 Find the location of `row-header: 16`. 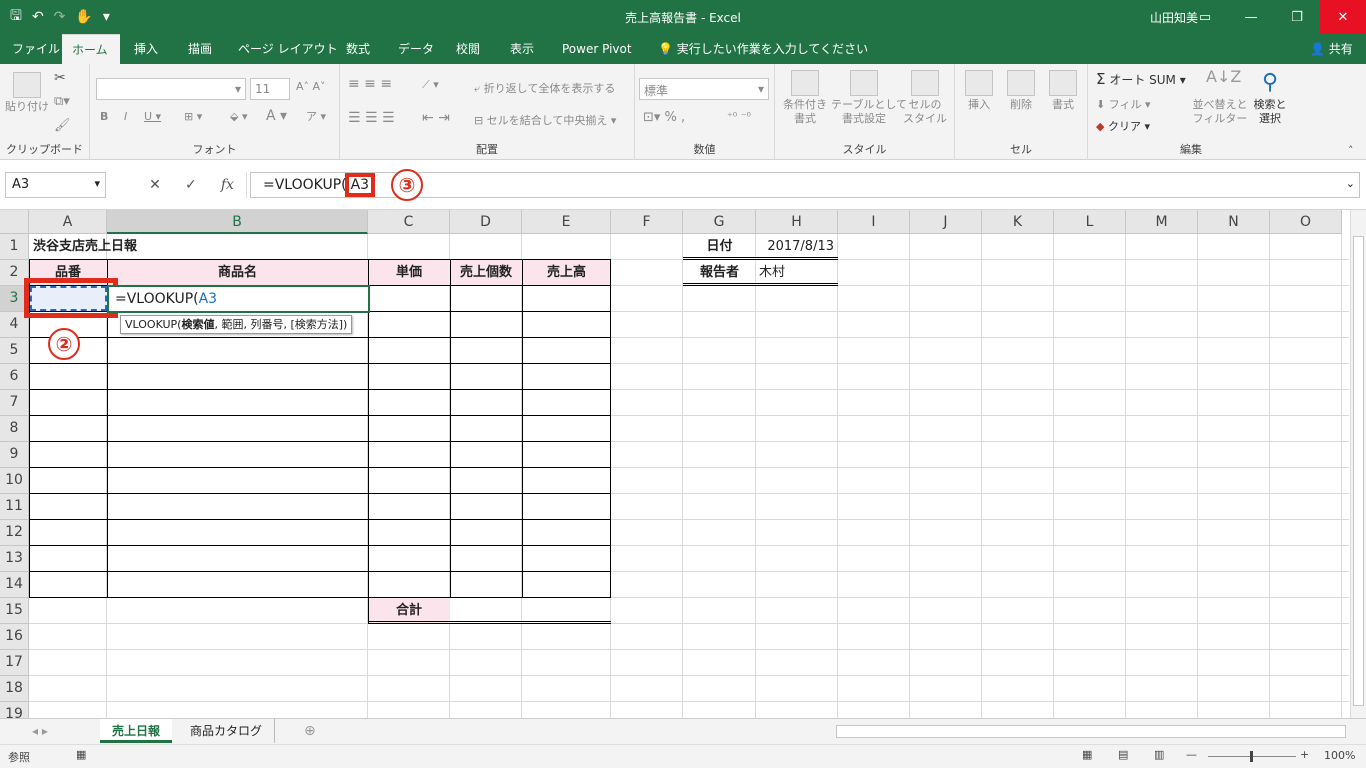

row-header: 16 is located at coordinates (14, 637).